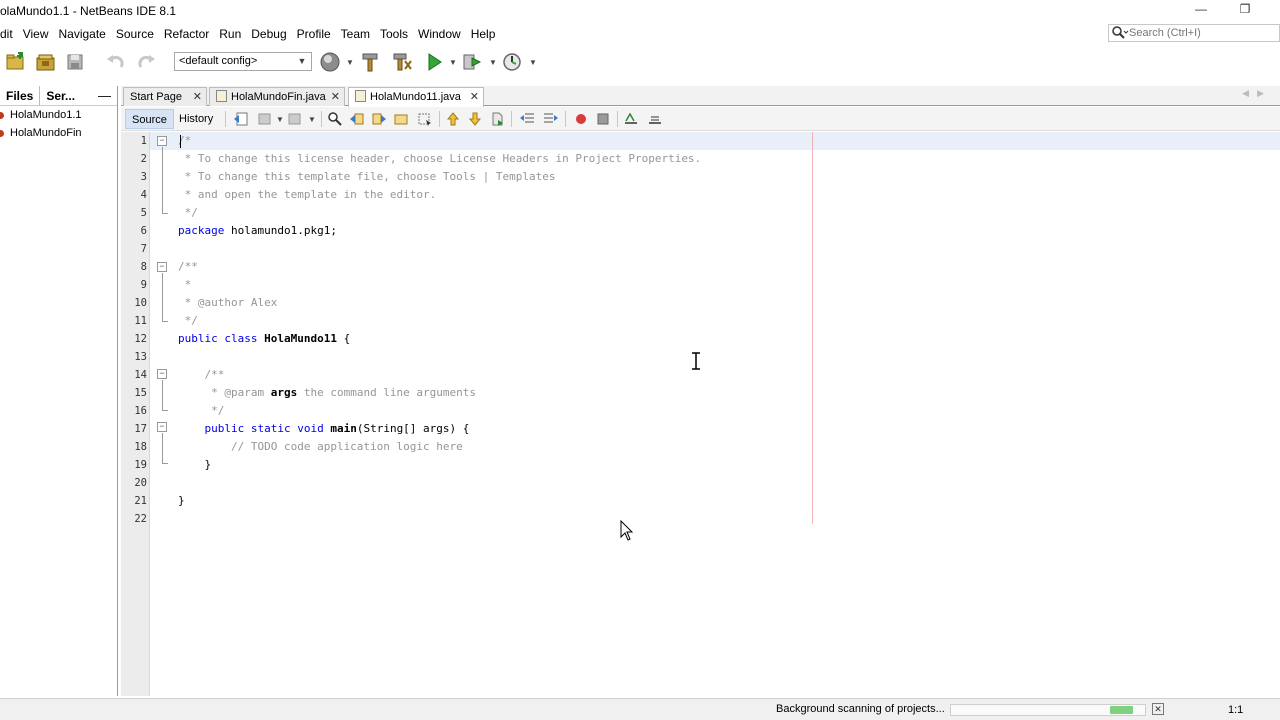  Describe the element at coordinates (379, 119) in the screenshot. I see `find-next-icon` at that location.